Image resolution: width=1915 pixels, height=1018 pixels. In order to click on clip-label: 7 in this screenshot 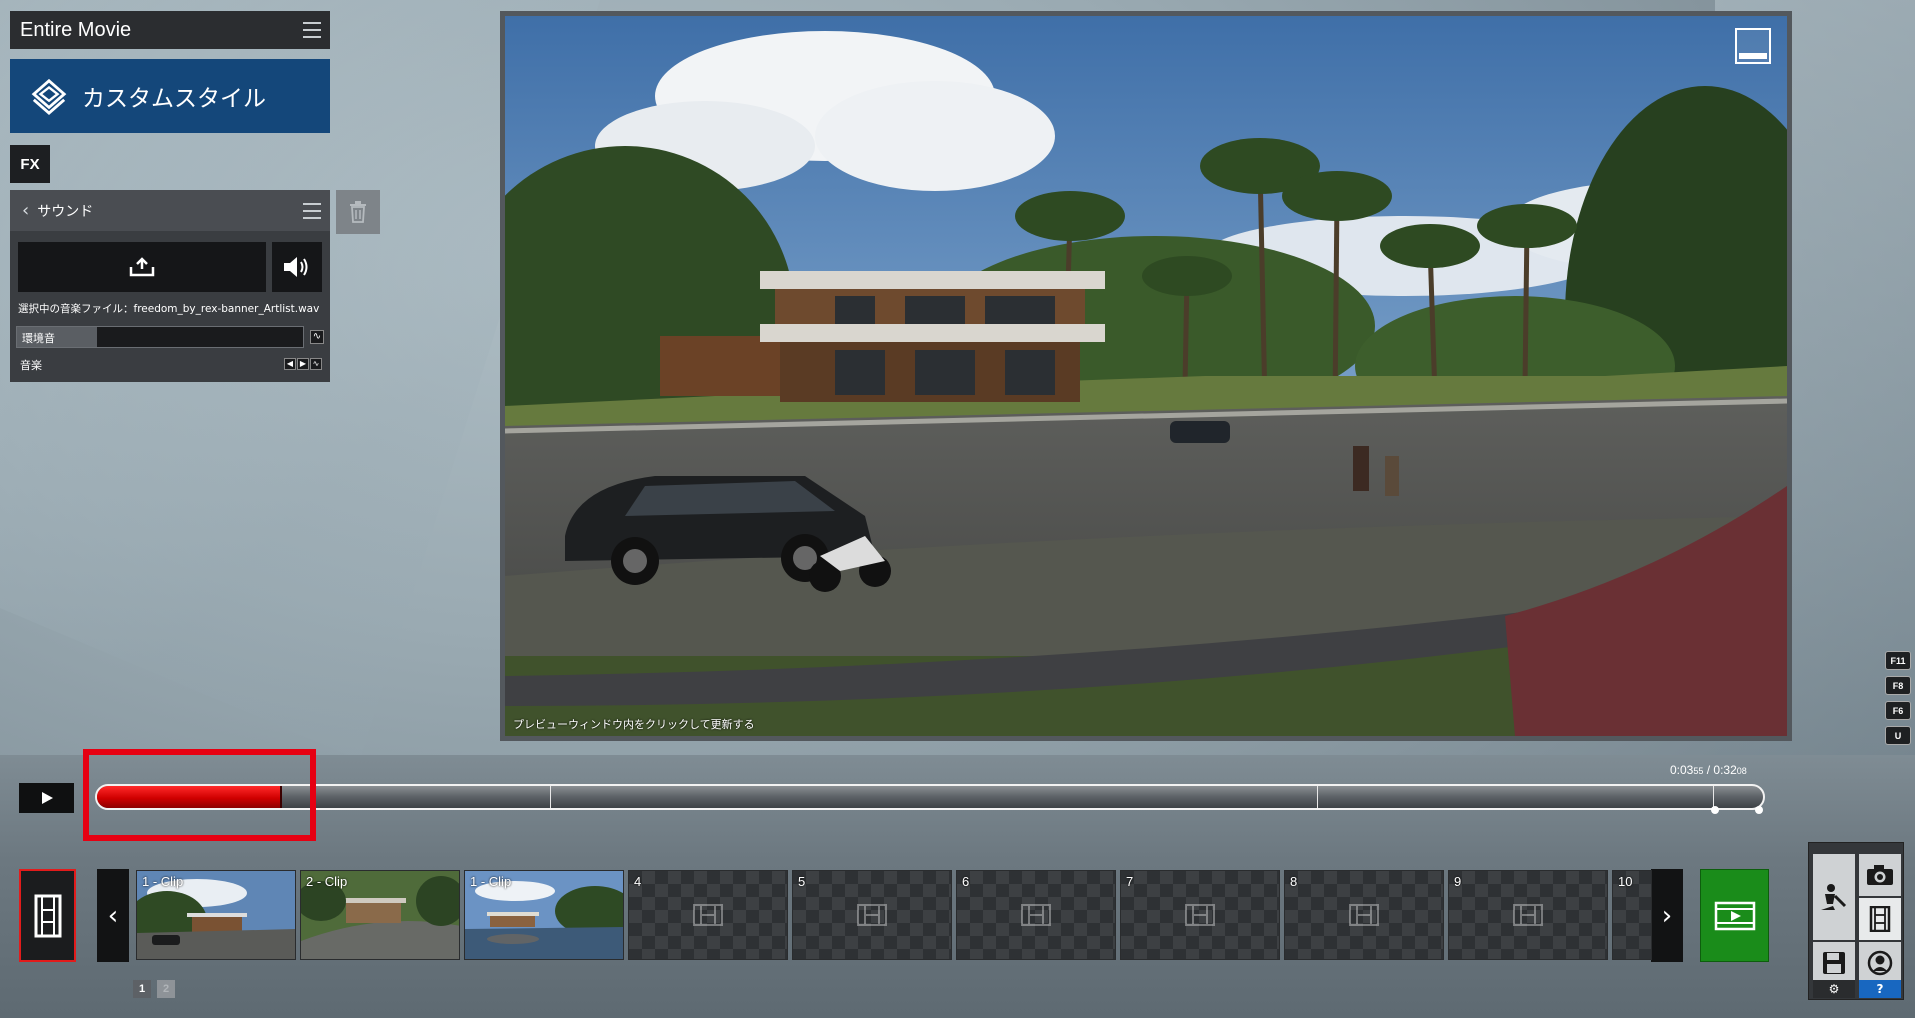, I will do `click(1130, 881)`.